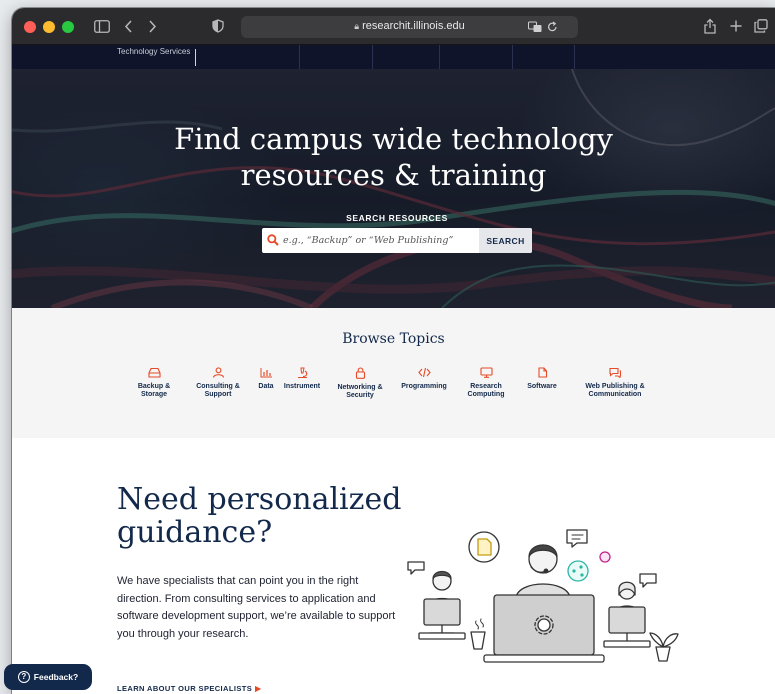  What do you see at coordinates (393, 57) in the screenshot?
I see `site-header: Technology Services` at bounding box center [393, 57].